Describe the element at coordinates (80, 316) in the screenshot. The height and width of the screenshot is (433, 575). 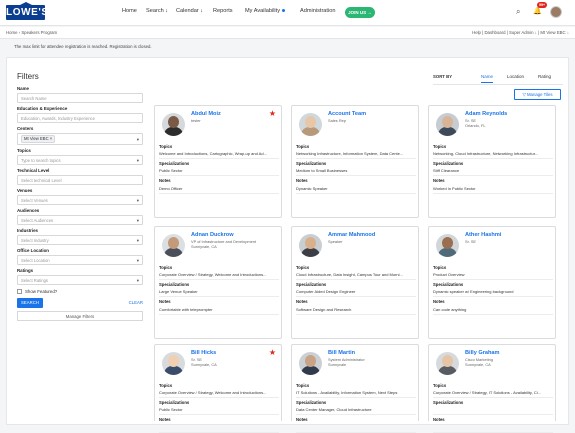
I see `manage-filters-button: Manage Filters` at that location.